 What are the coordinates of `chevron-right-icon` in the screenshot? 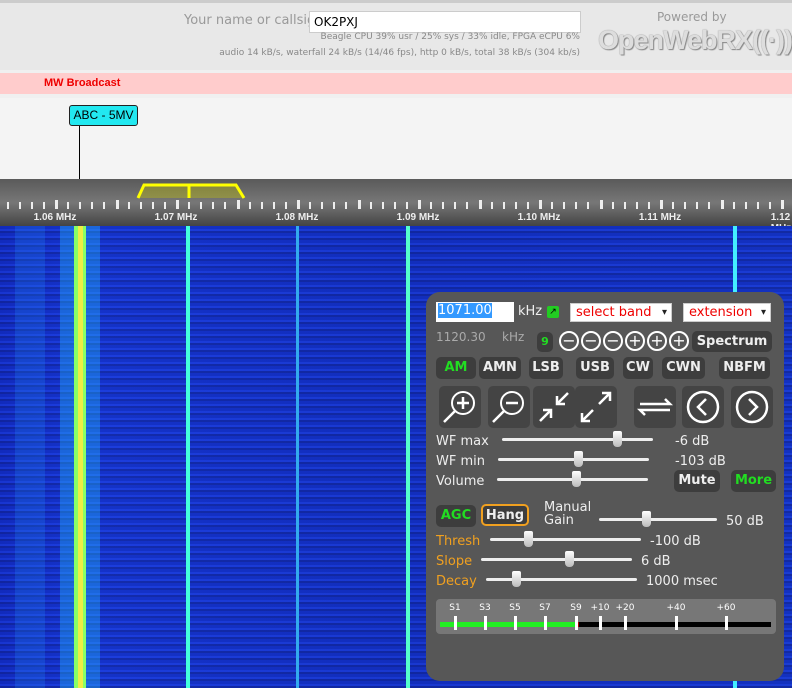 It's located at (752, 407).